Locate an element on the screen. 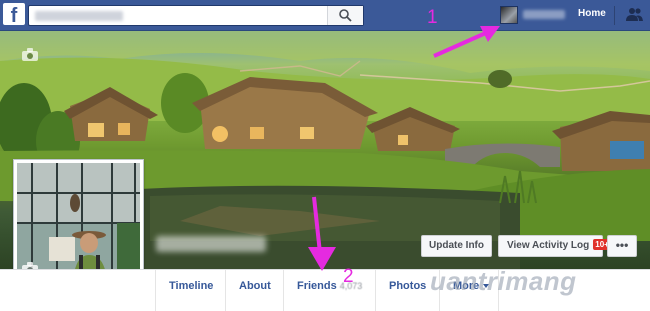 The width and height of the screenshot is (650, 311). search-button is located at coordinates (345, 15).